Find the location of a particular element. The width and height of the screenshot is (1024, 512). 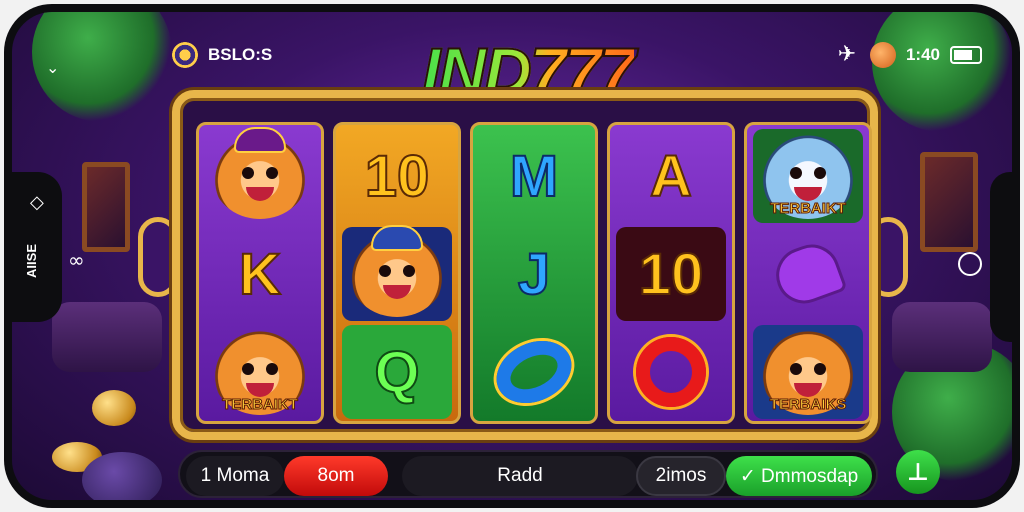

purple-gem is located at coordinates (122, 476).